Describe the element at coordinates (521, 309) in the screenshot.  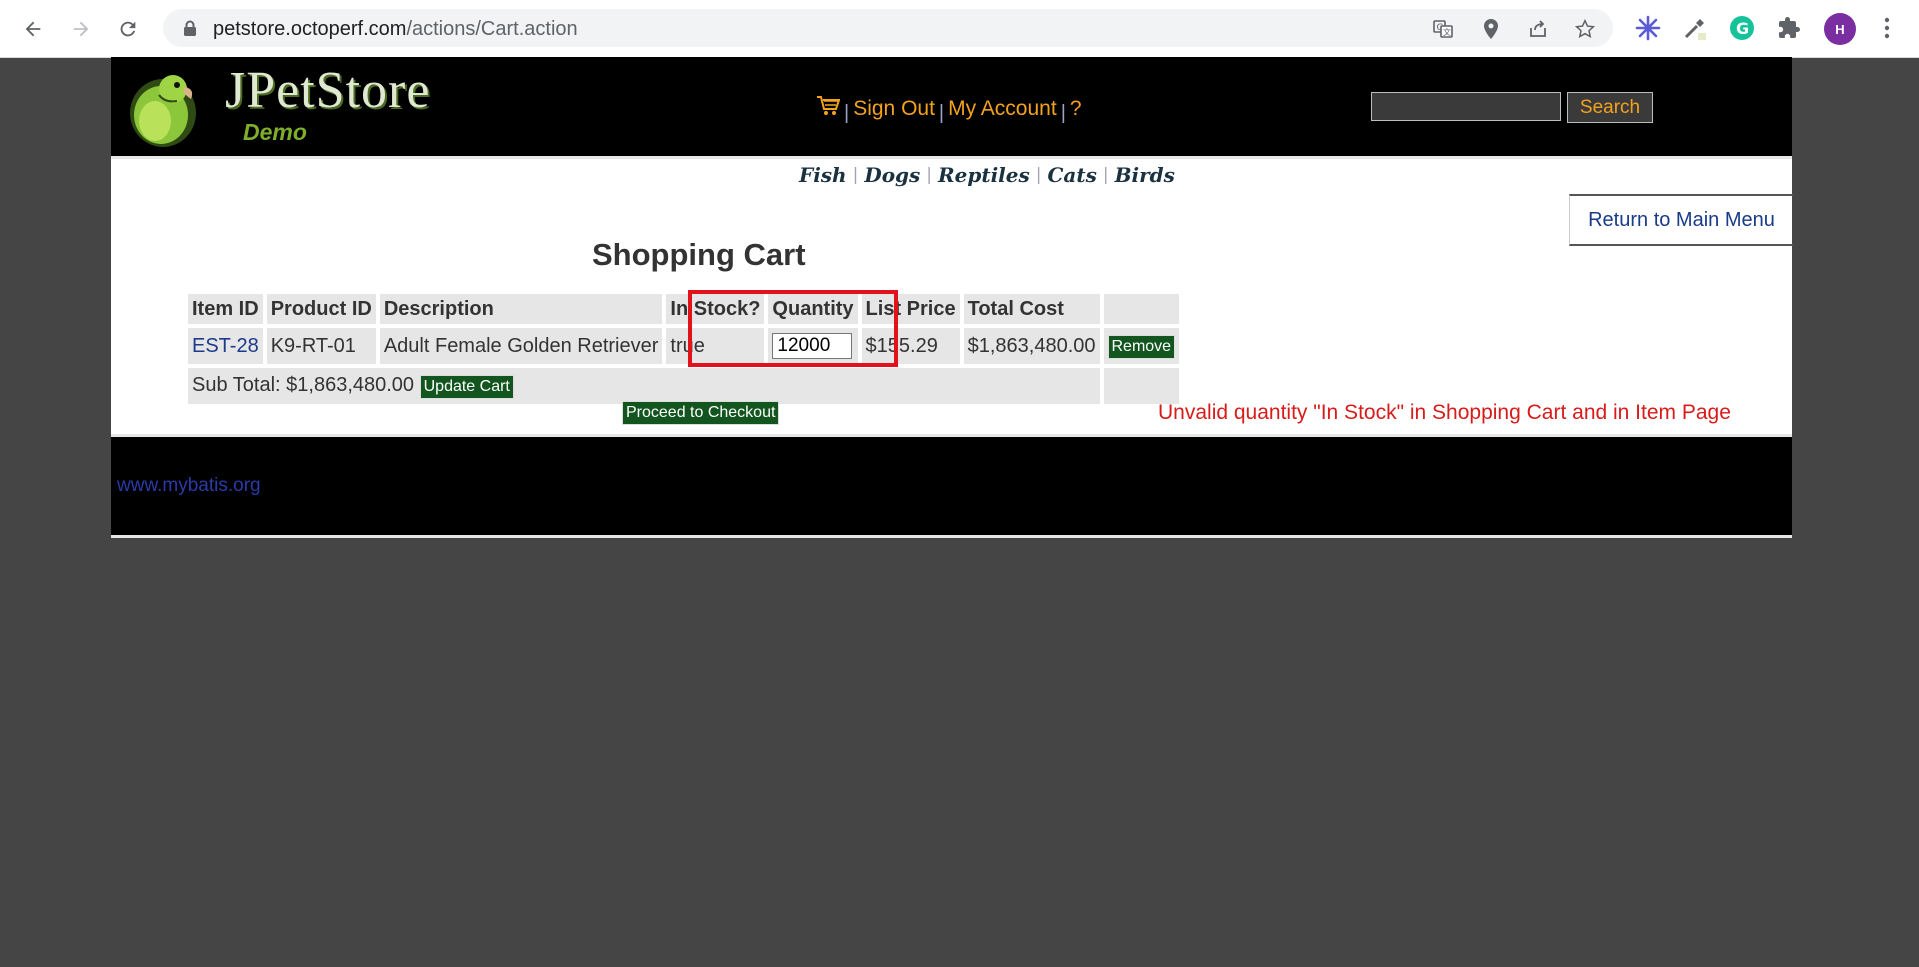
I see `column-header: Description` at that location.